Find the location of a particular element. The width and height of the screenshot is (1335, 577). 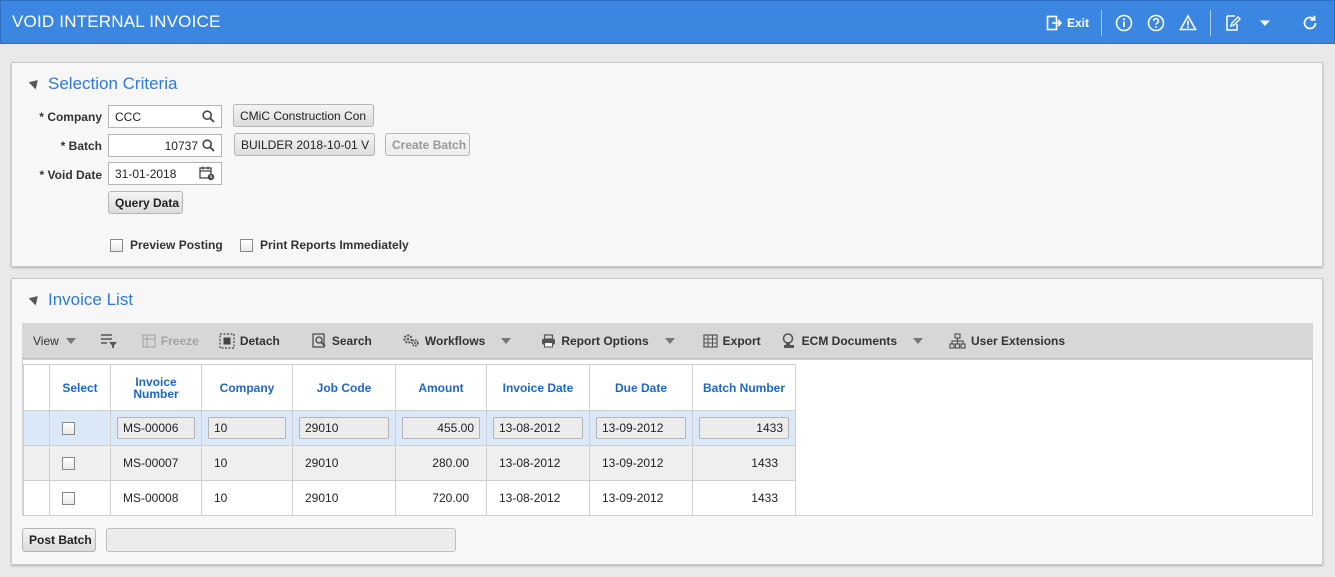

detach-icon is located at coordinates (227, 340).